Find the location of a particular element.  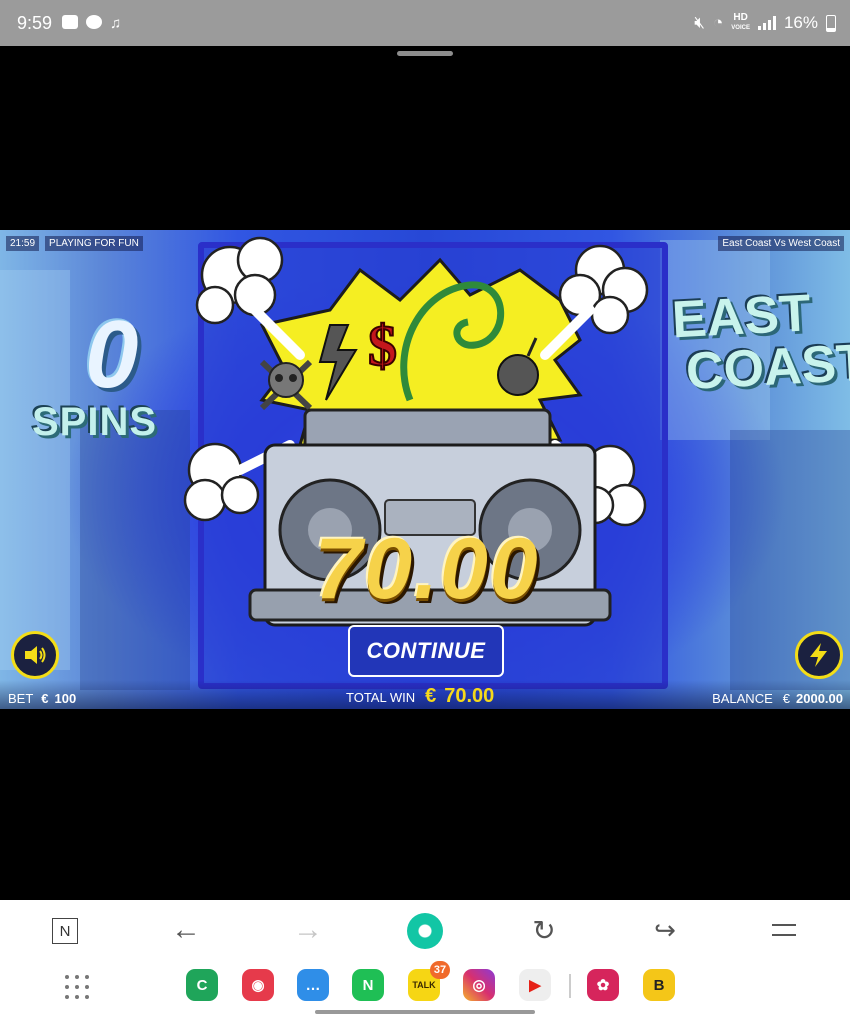

phone-app-icon: C is located at coordinates (202, 985).